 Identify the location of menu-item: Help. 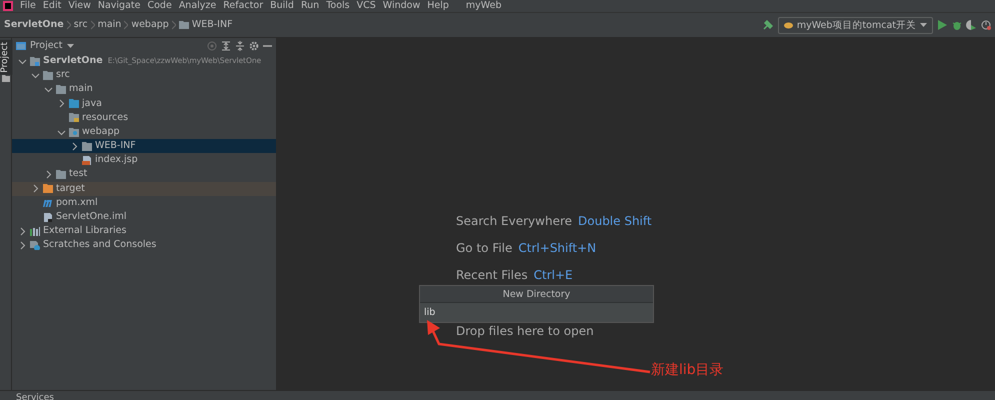
(438, 6).